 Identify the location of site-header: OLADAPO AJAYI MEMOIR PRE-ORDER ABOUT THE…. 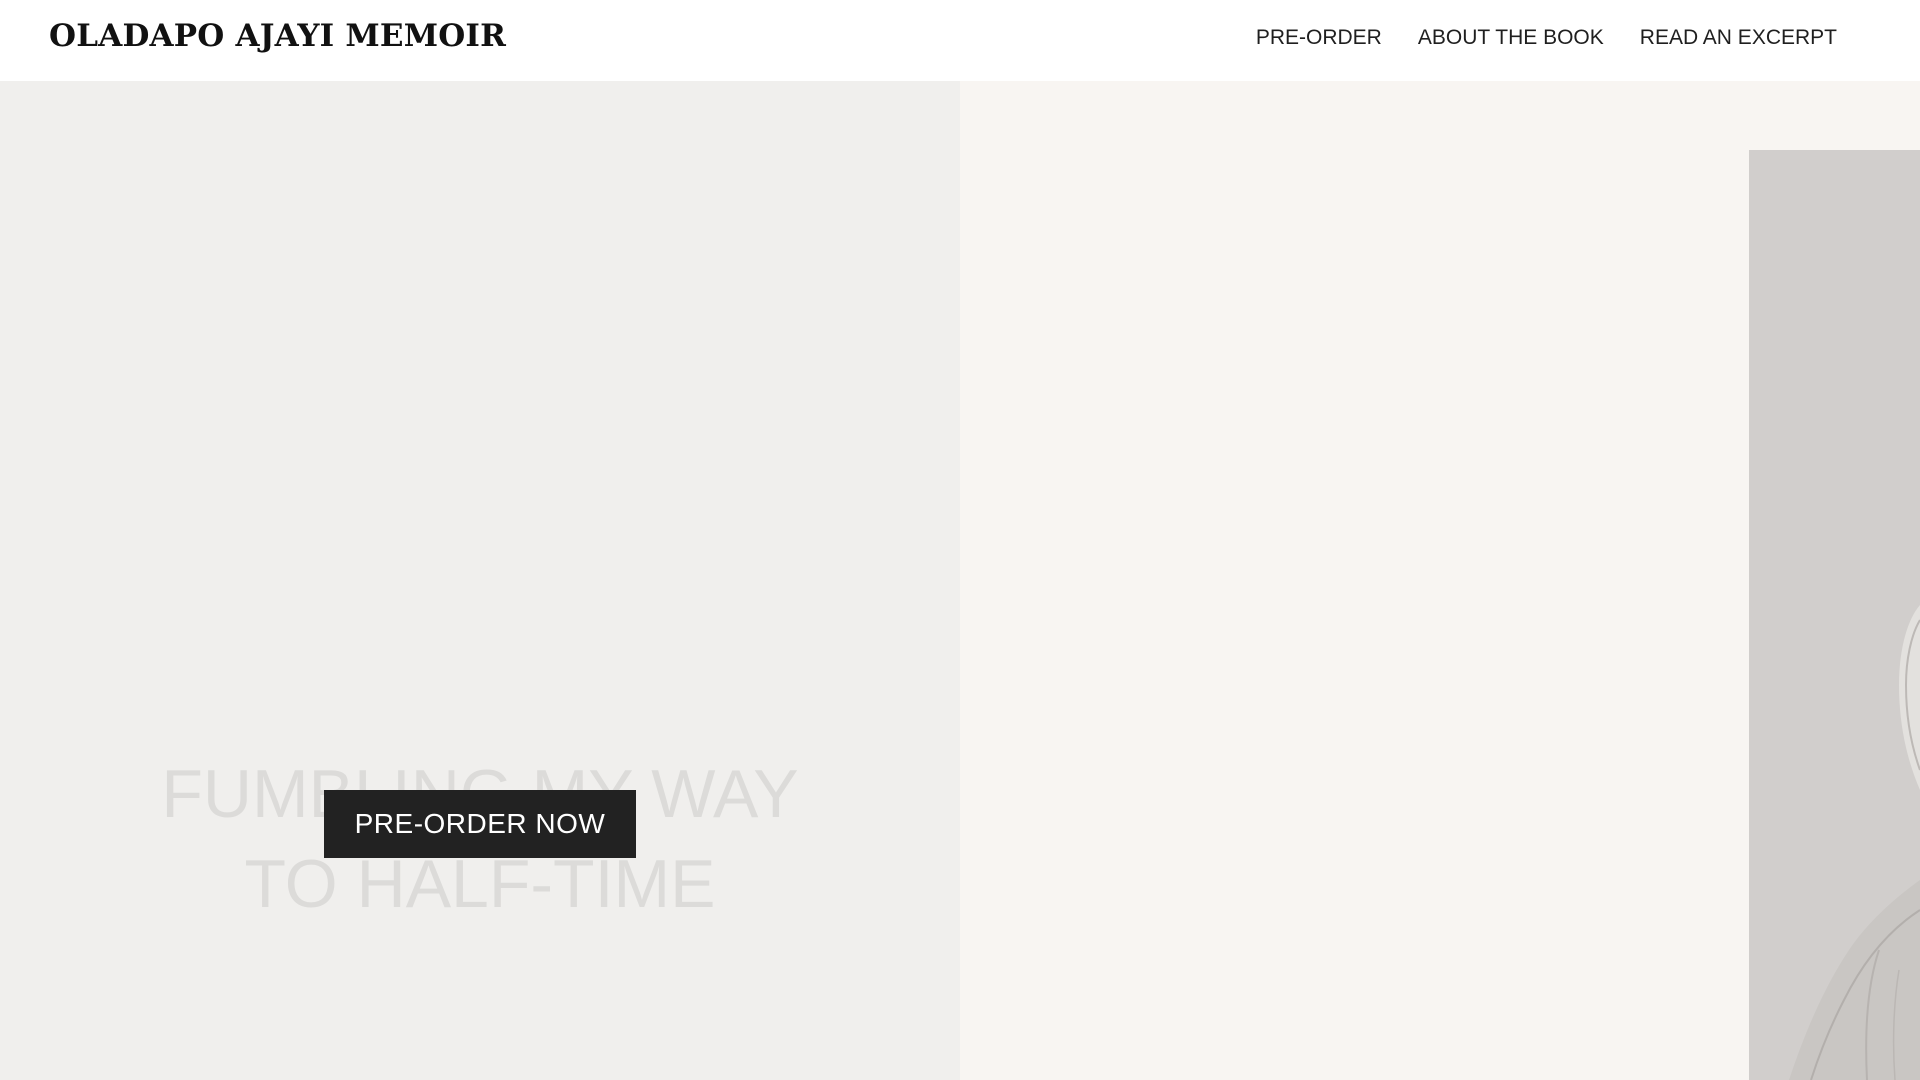
(960, 40).